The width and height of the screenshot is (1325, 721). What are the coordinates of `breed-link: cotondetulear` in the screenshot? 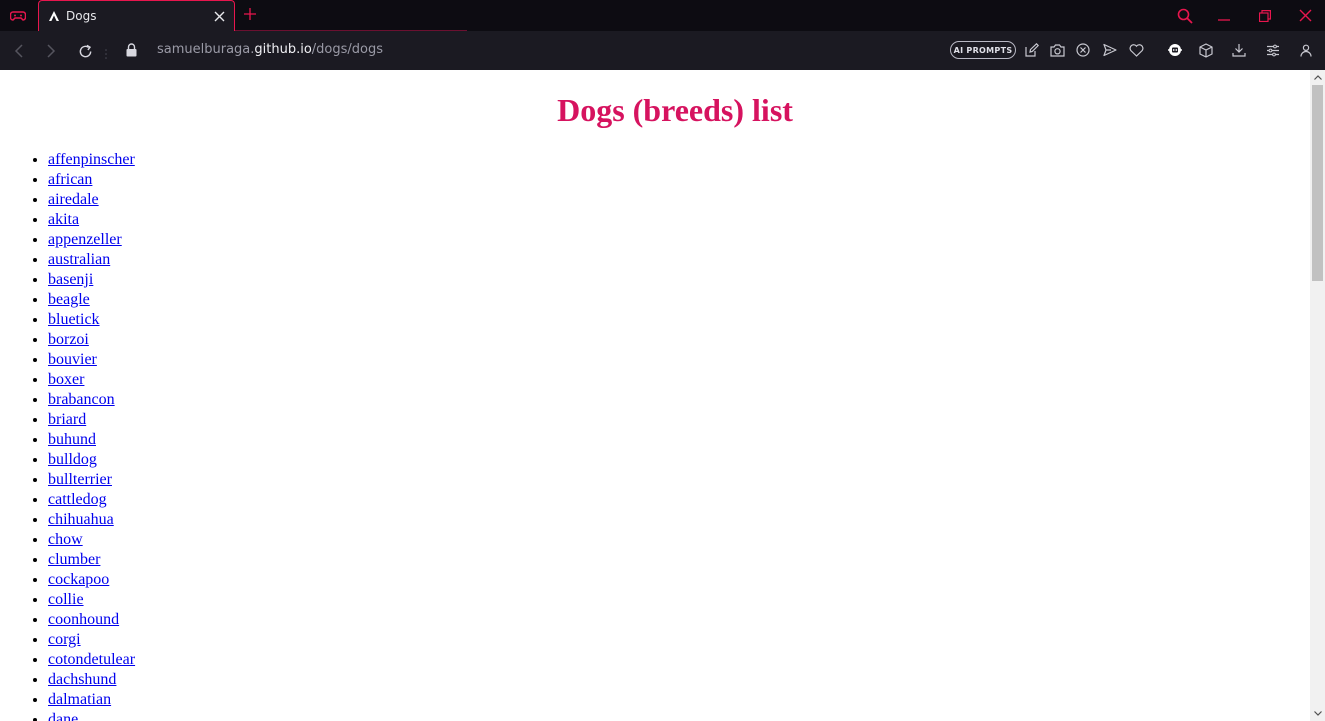 It's located at (91, 659).